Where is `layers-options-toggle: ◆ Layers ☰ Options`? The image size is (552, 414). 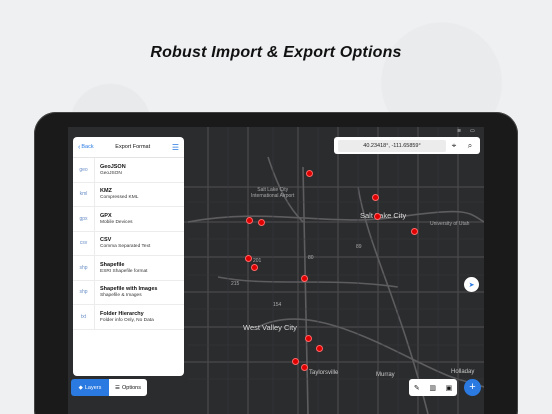 layers-options-toggle: ◆ Layers ☰ Options is located at coordinates (109, 387).